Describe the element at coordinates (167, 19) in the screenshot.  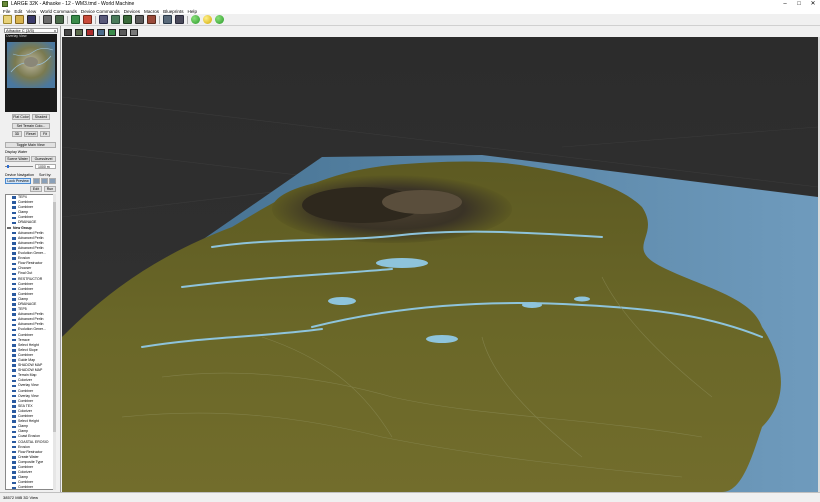
I see `stop-icon` at that location.